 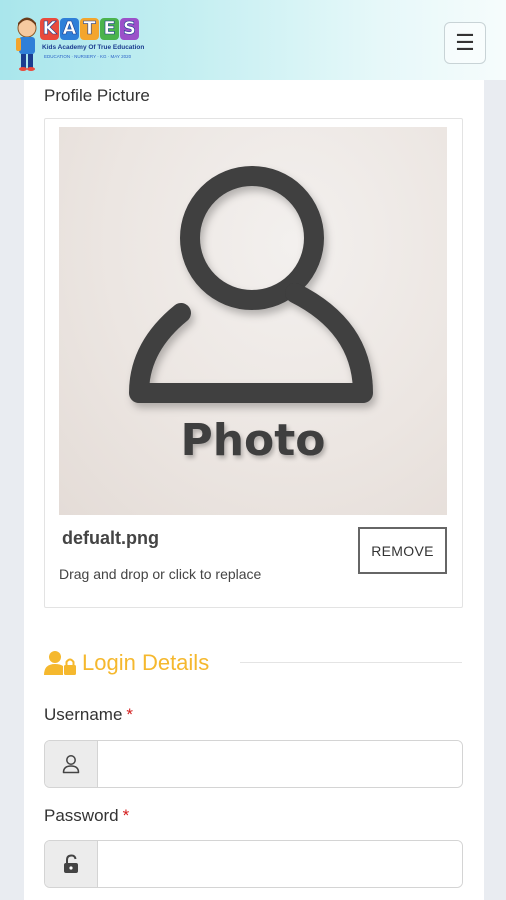 What do you see at coordinates (69, 29) in the screenshot?
I see `logo-letter: A` at bounding box center [69, 29].